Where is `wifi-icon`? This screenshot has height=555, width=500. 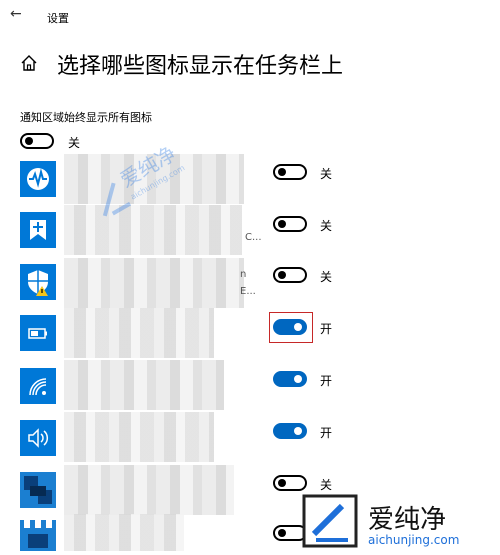 wifi-icon is located at coordinates (38, 386).